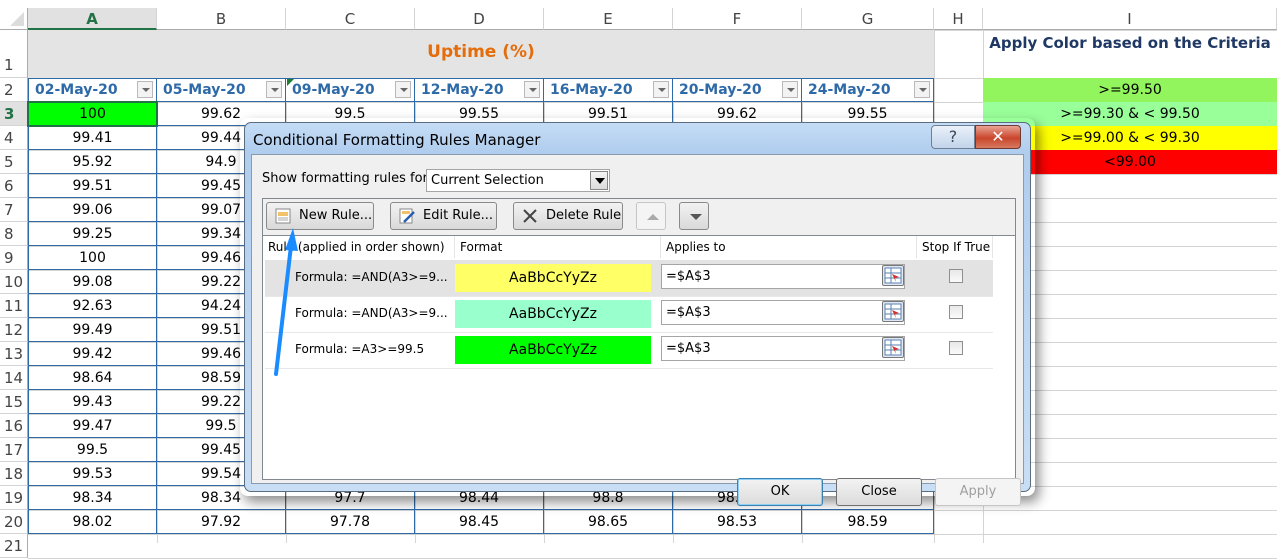 The height and width of the screenshot is (559, 1277). I want to click on column-header-b: B, so click(221, 19).